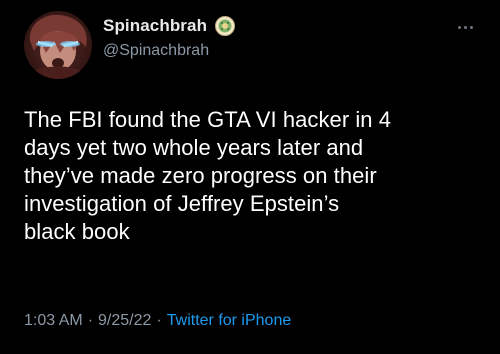 Image resolution: width=500 pixels, height=354 pixels. I want to click on circle-emoji-badge-icon, so click(225, 26).